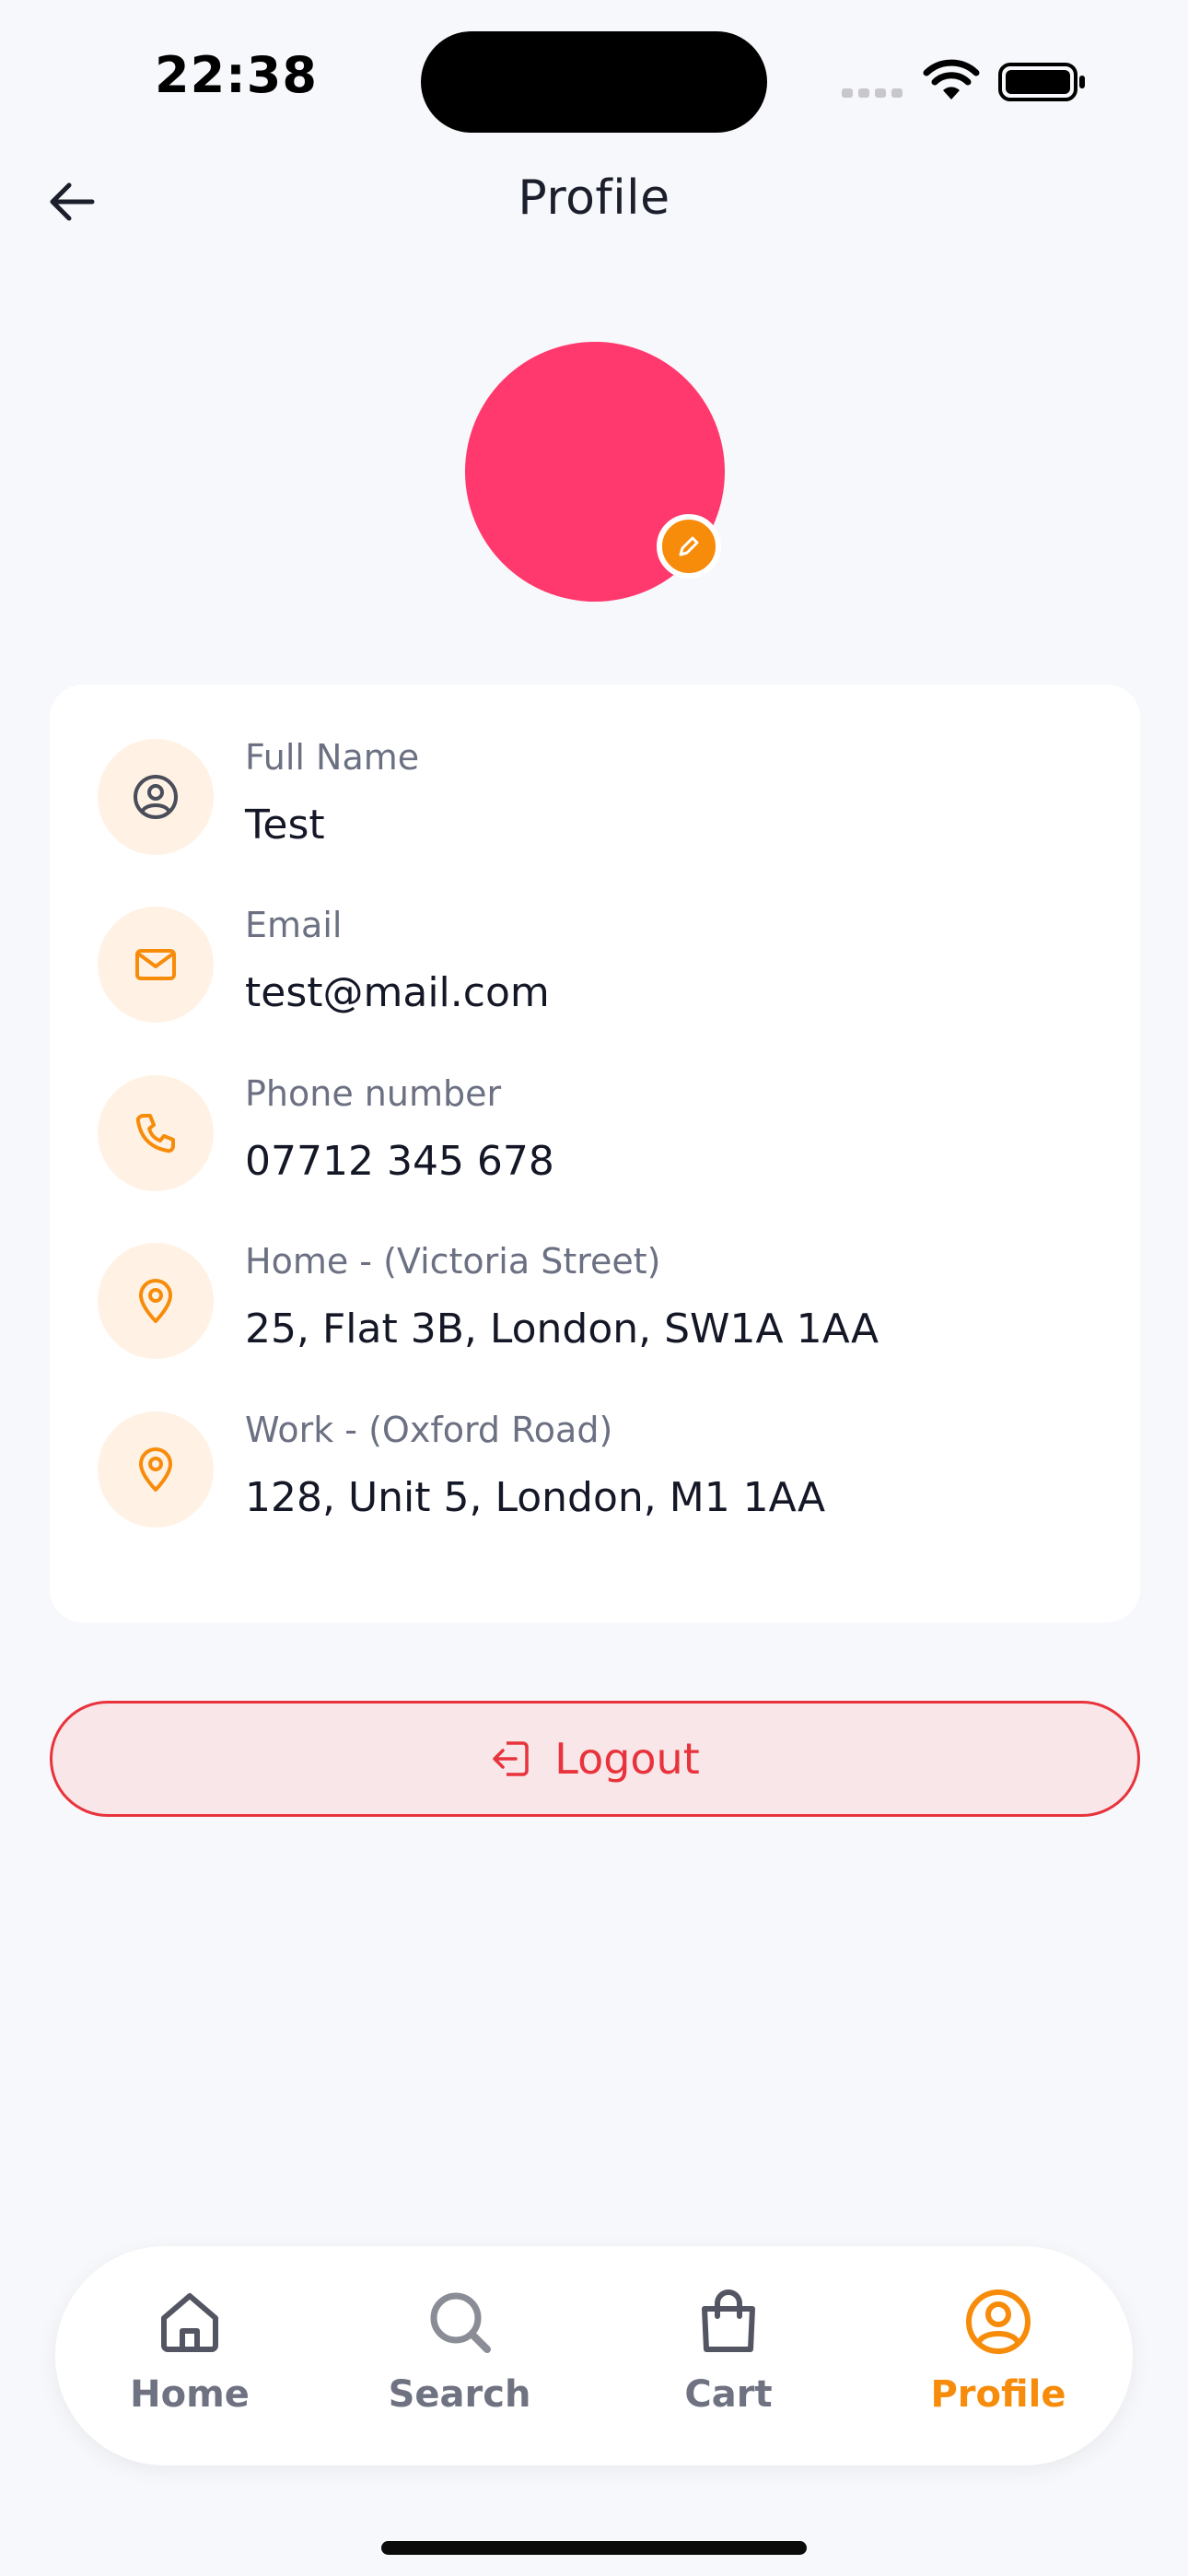 Image resolution: width=1188 pixels, height=2576 pixels. What do you see at coordinates (459, 2394) in the screenshot?
I see `nav-label: Search` at bounding box center [459, 2394].